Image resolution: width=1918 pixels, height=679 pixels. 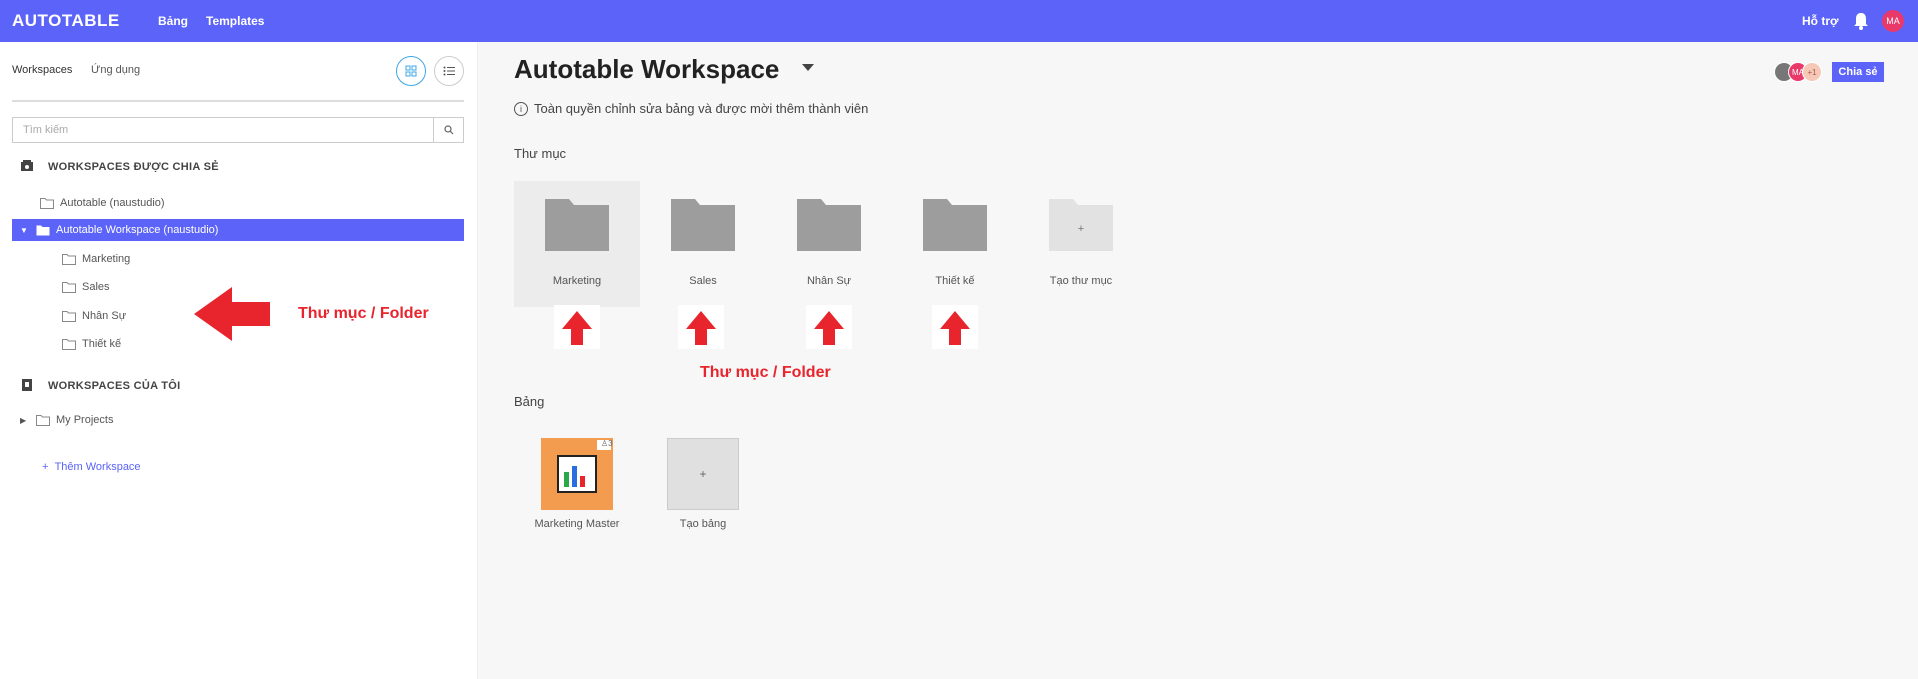 What do you see at coordinates (27, 165) in the screenshot?
I see `shared-workspace-icon` at bounding box center [27, 165].